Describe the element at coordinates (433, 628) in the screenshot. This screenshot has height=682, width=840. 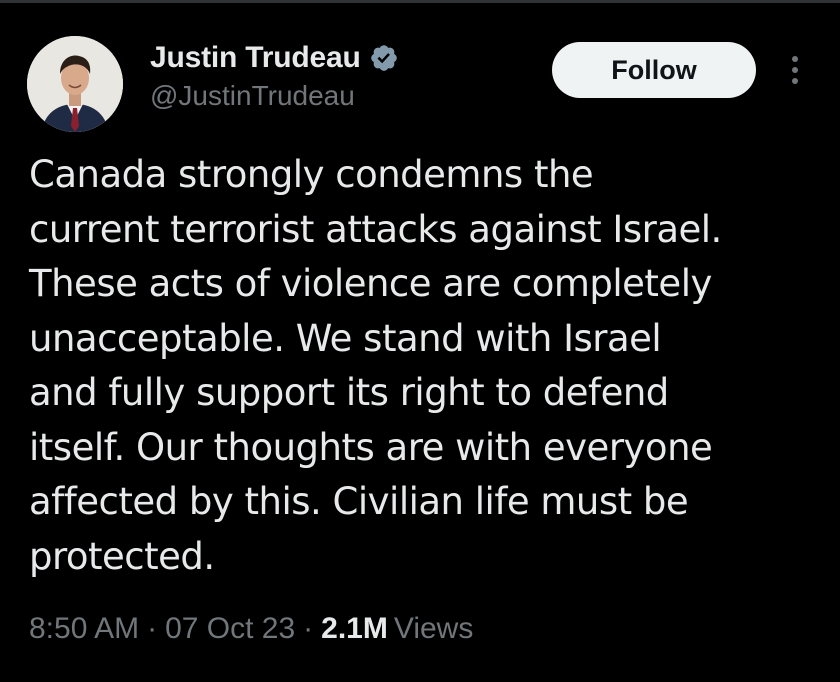
I see `views-label: Views` at that location.